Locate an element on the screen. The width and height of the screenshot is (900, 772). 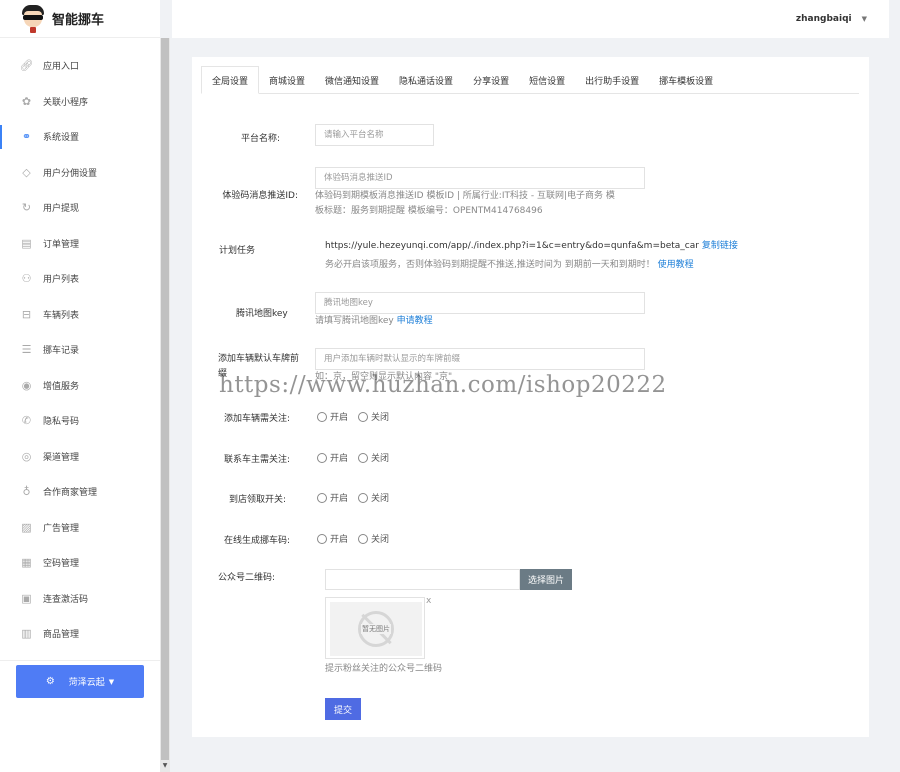
sidebar-item-goods: ▥ 商品管理 is located at coordinates (80, 634).